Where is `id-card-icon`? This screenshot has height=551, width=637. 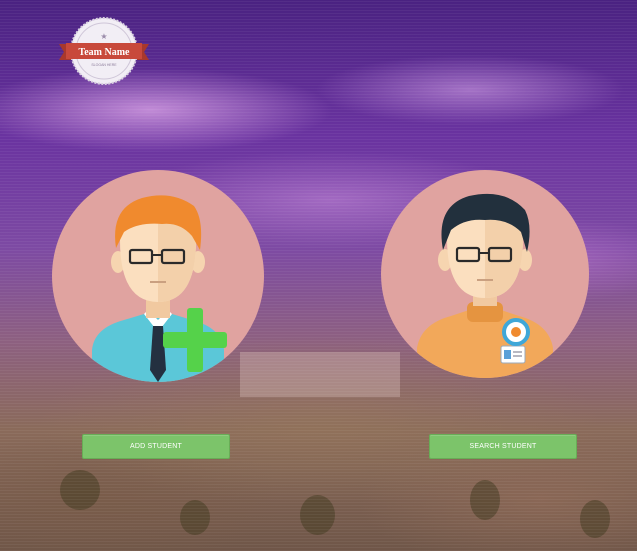 id-card-icon is located at coordinates (513, 354).